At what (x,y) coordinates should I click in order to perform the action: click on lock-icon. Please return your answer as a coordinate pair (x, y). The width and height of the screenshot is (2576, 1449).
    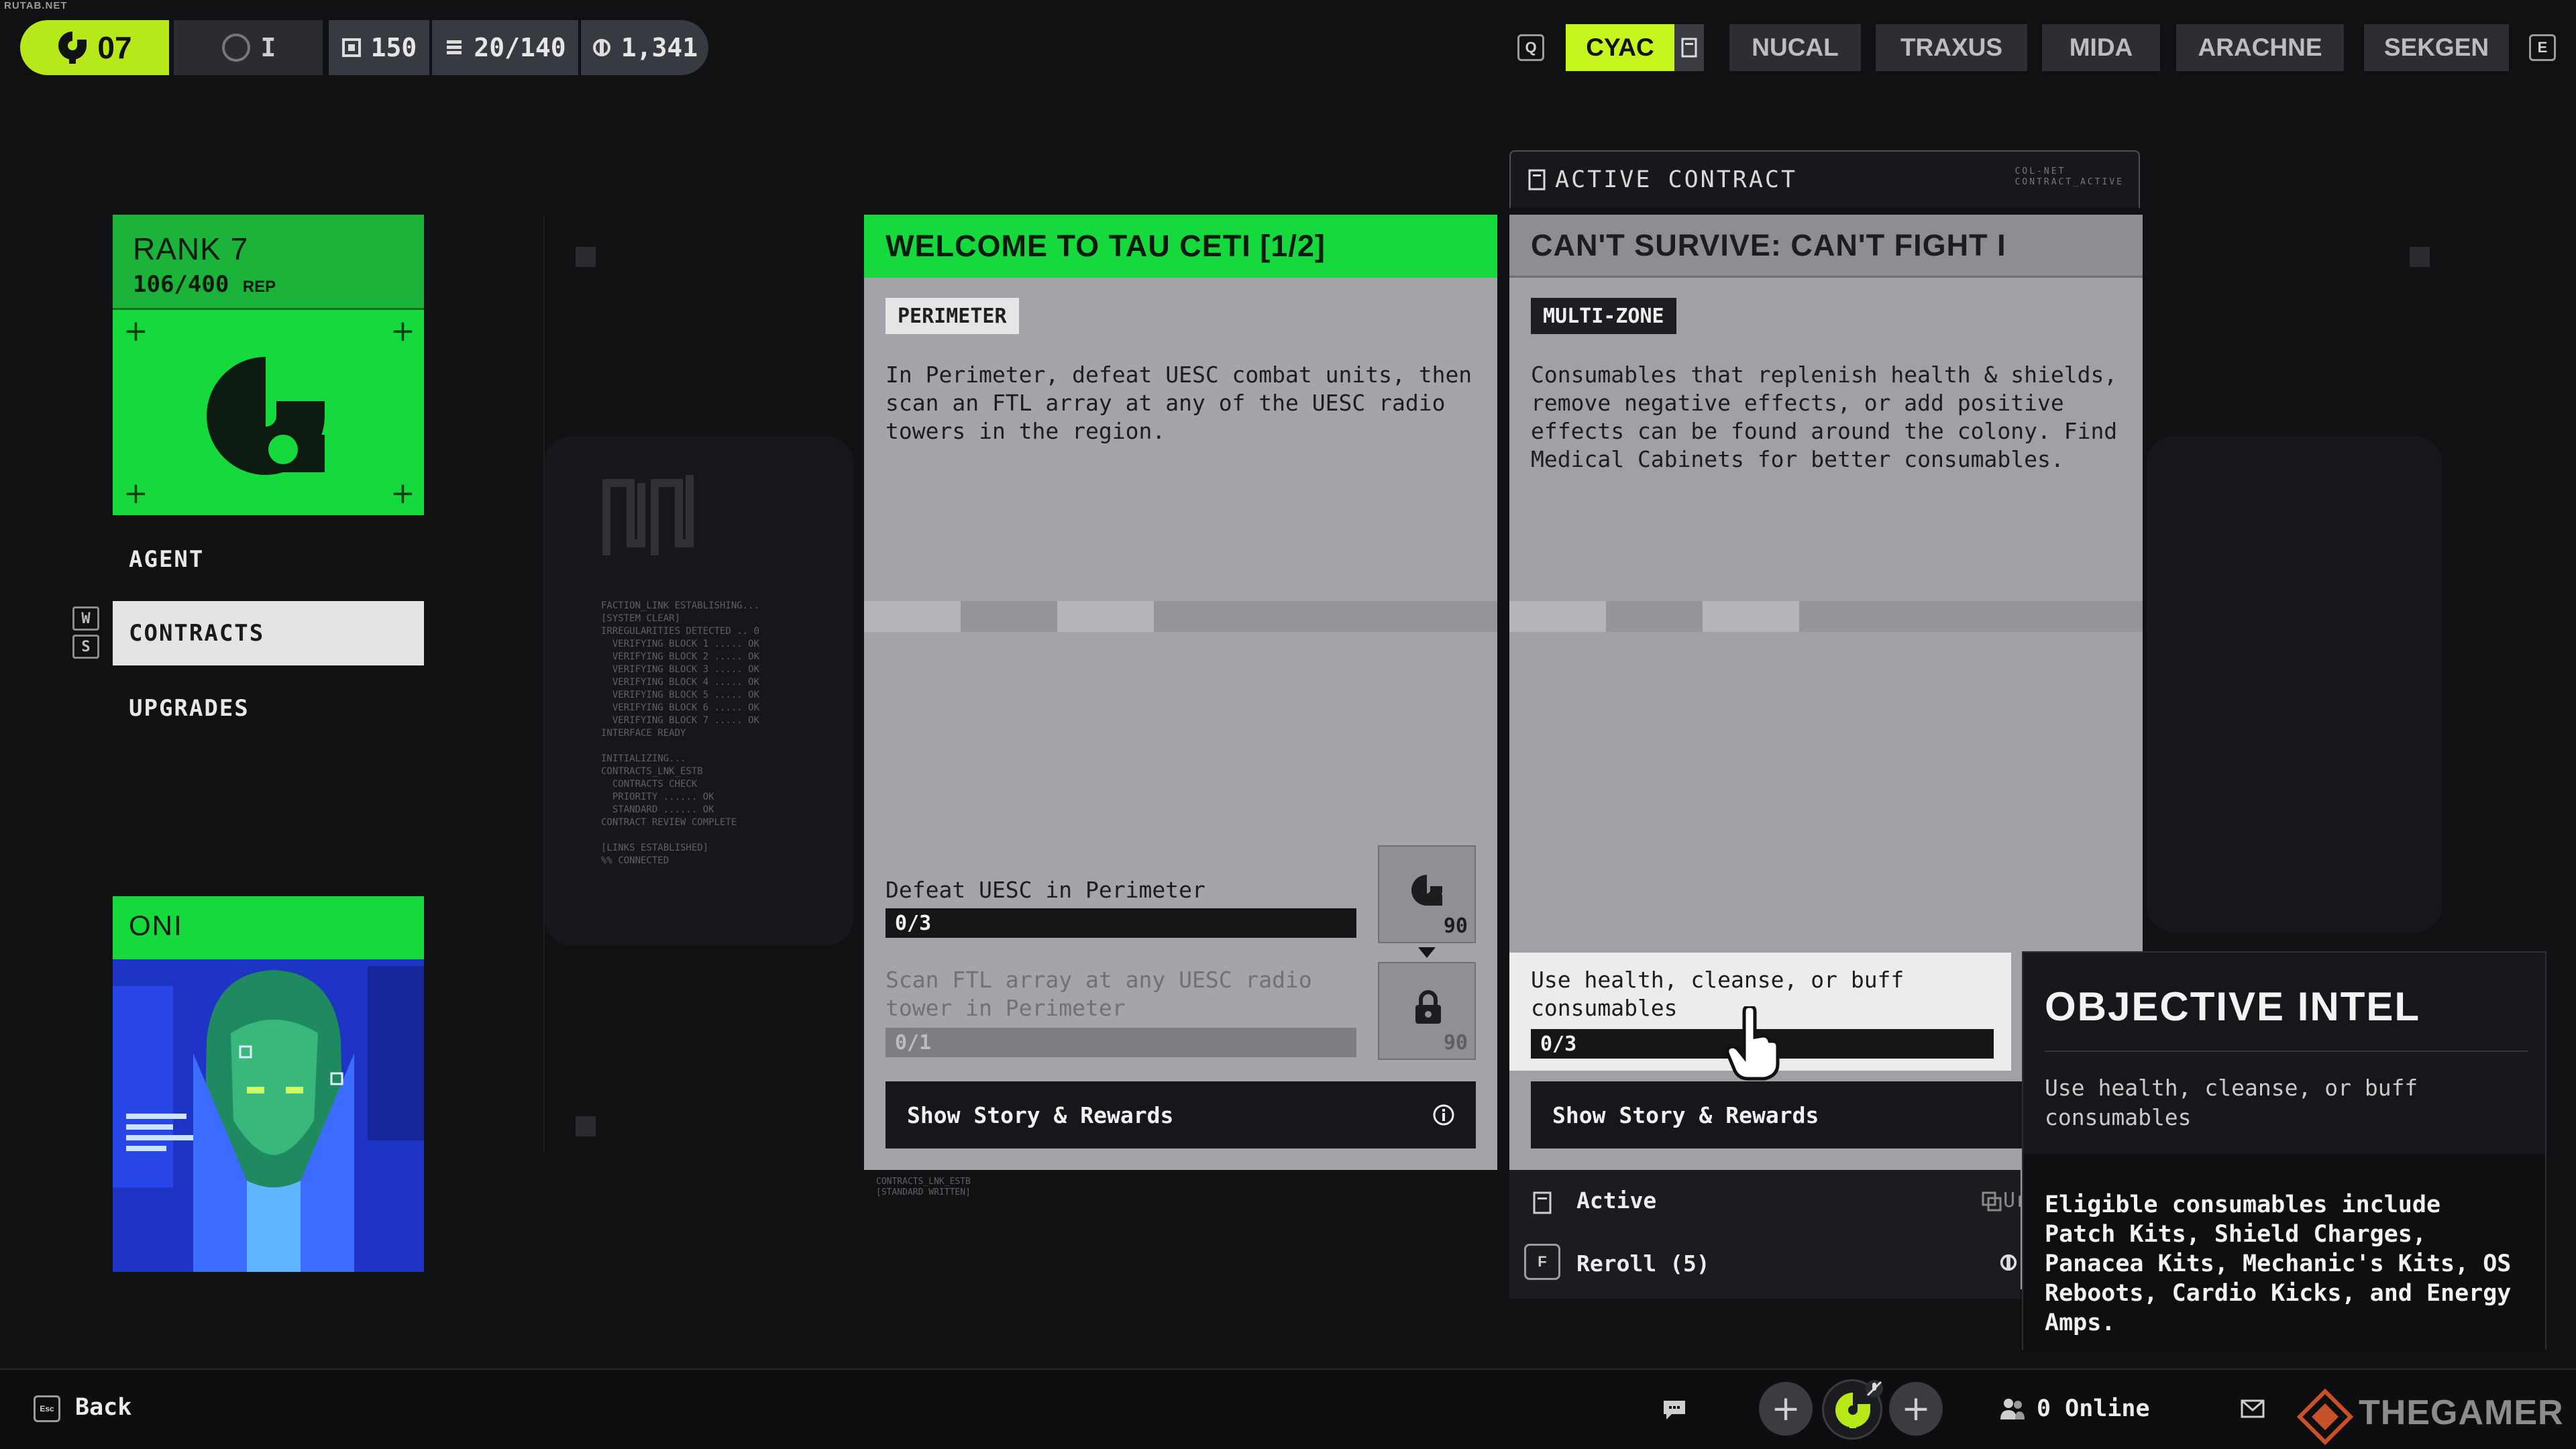
    Looking at the image, I should click on (1428, 1007).